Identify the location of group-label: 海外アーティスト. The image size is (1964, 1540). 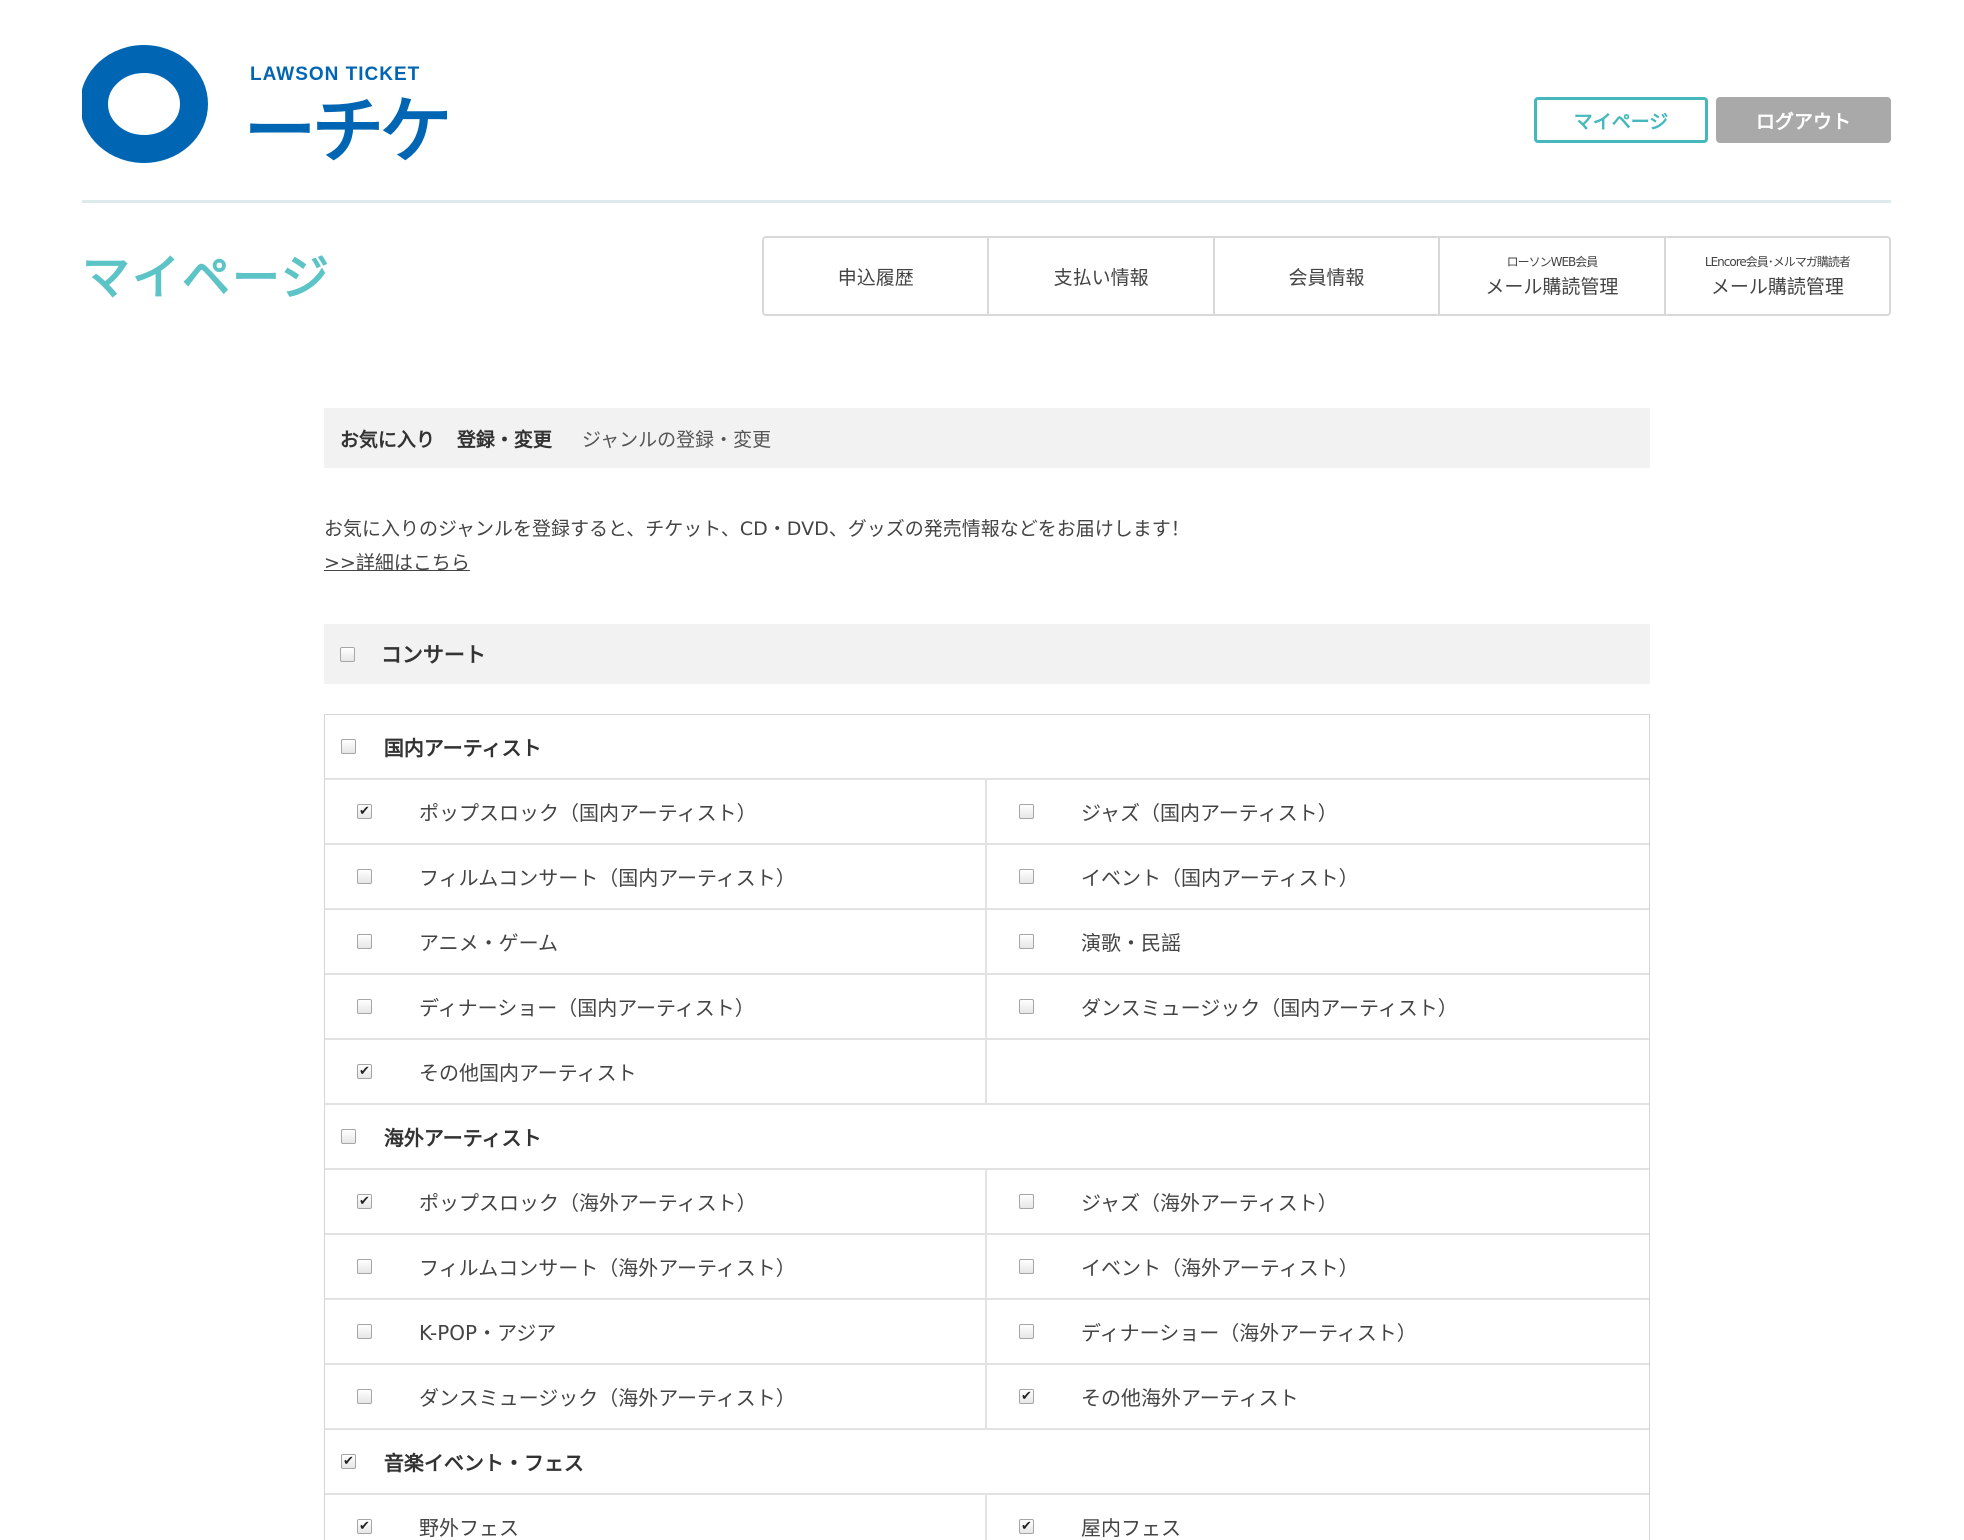
(463, 1138).